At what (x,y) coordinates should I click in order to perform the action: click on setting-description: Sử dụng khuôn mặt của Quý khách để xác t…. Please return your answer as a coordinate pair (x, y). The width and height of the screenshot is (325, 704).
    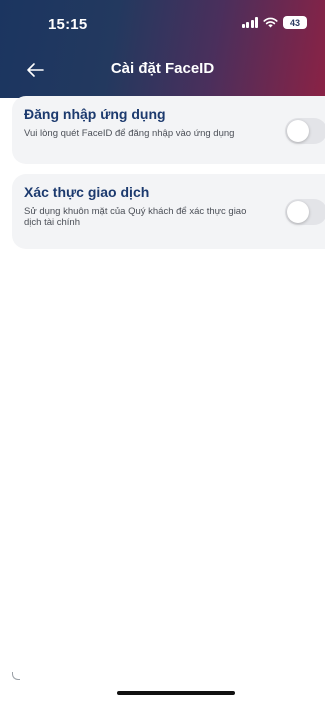
    Looking at the image, I should click on (135, 217).